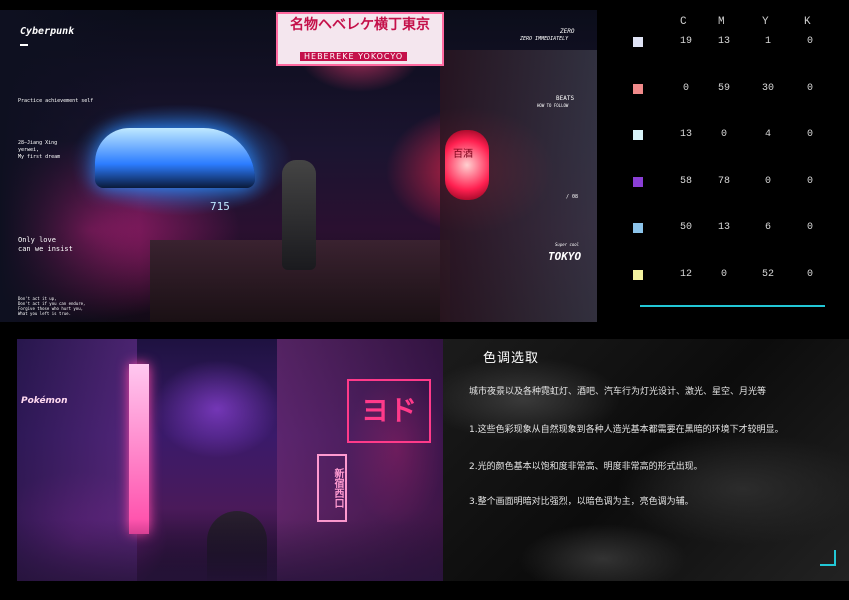 The width and height of the screenshot is (849, 600). I want to click on pokemon-sign: Pokémon, so click(44, 401).